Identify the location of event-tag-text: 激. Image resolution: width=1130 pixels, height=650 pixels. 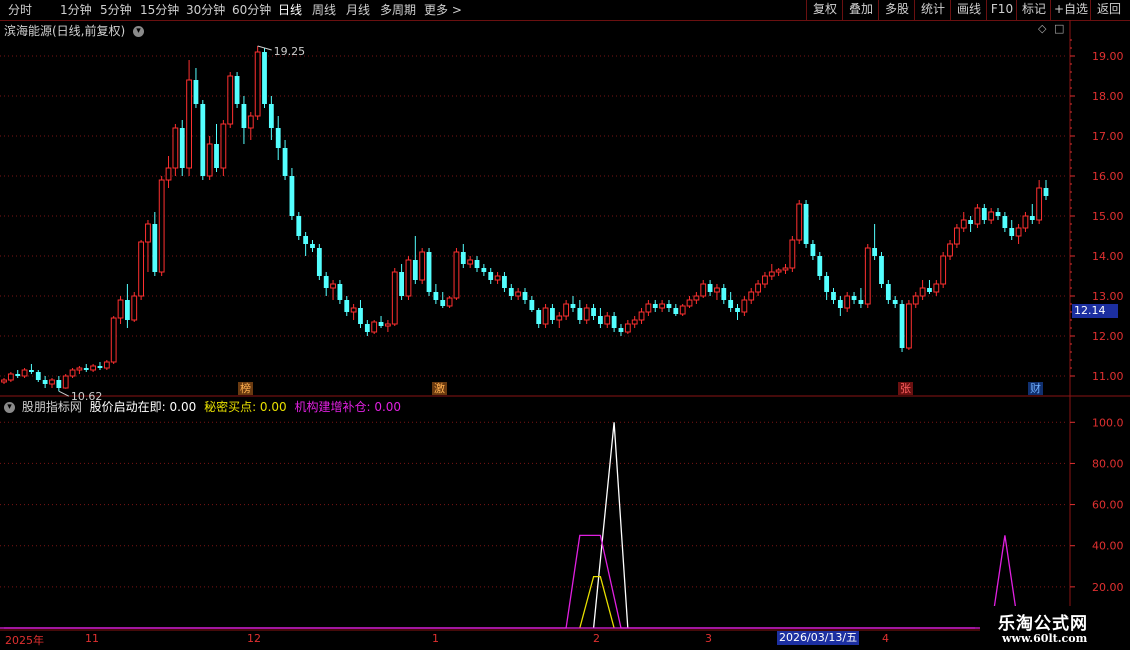
(439, 388).